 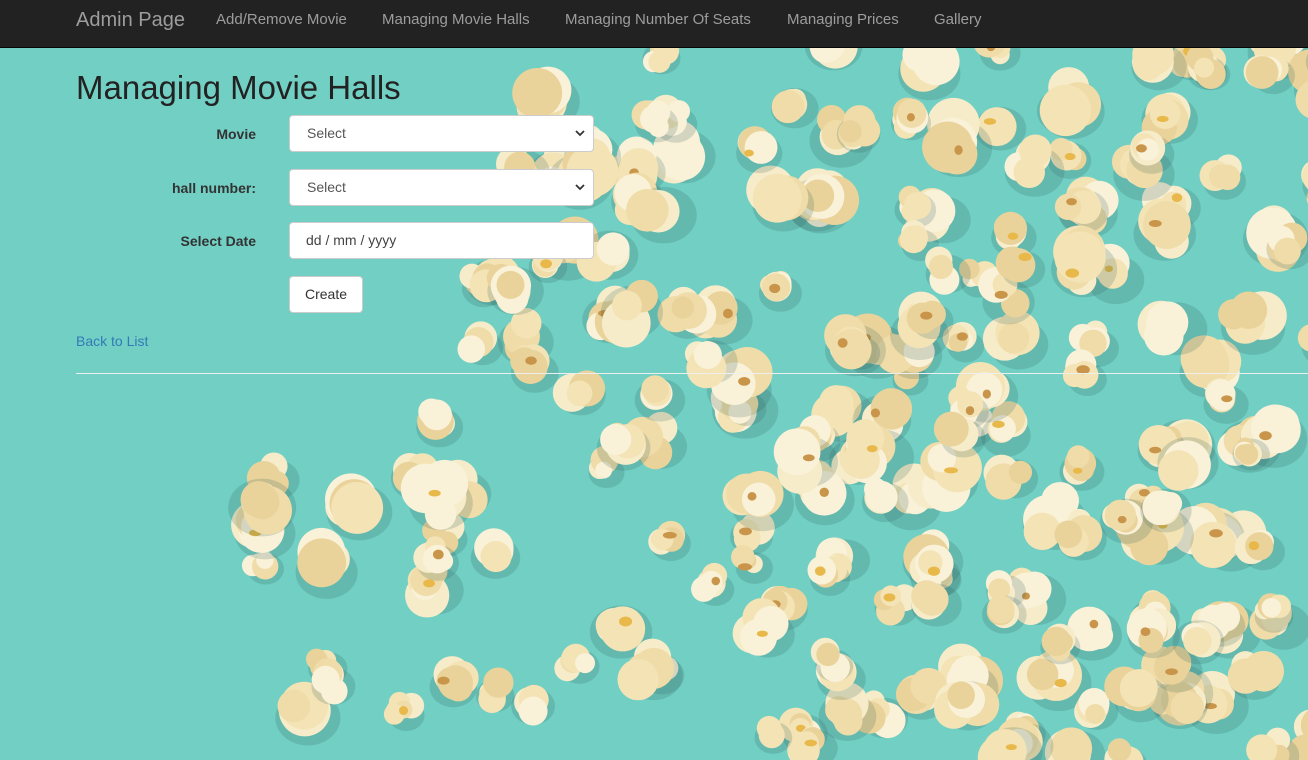 What do you see at coordinates (658, 20) in the screenshot?
I see `nav-managing-number-of-seats: Managing Number Of Seats` at bounding box center [658, 20].